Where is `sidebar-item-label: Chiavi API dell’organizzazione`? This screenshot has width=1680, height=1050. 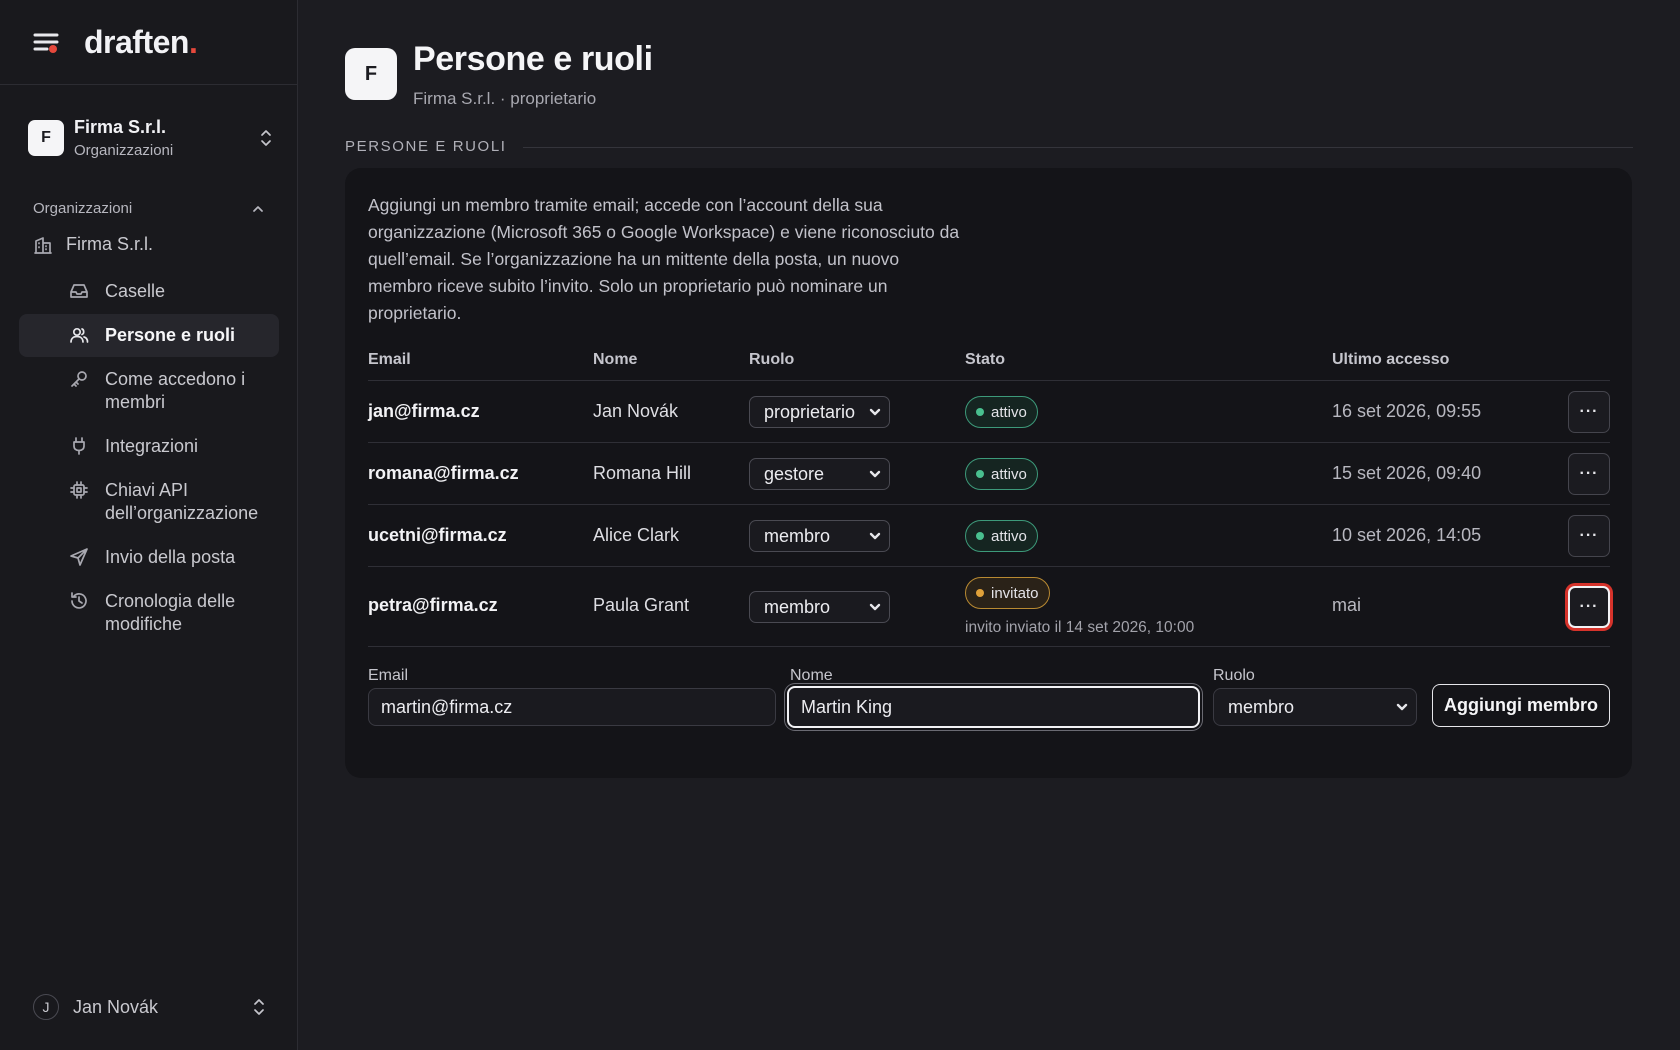
sidebar-item-label: Chiavi API dell’organizzazione is located at coordinates (182, 501).